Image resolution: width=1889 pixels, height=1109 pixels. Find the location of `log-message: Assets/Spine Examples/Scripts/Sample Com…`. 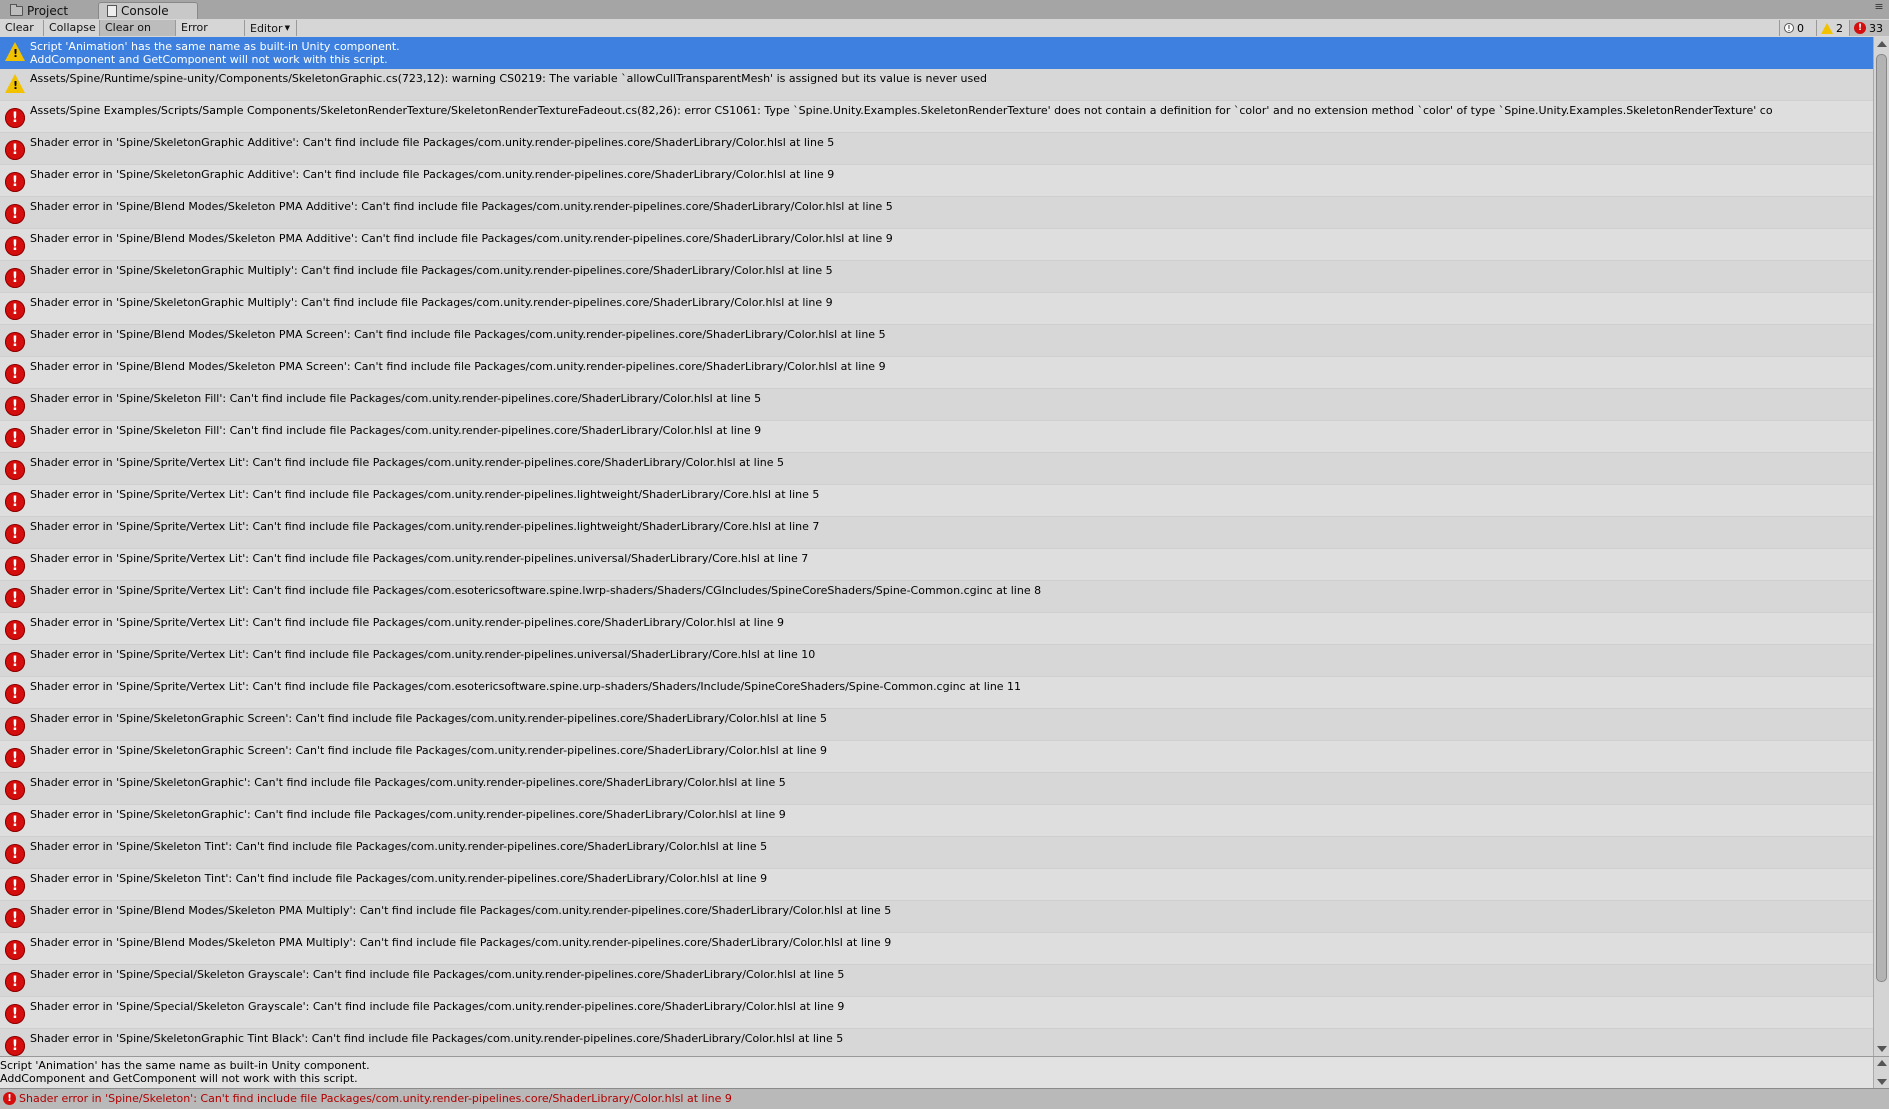

log-message: Assets/Spine Examples/Scripts/Sample Com… is located at coordinates (901, 110).